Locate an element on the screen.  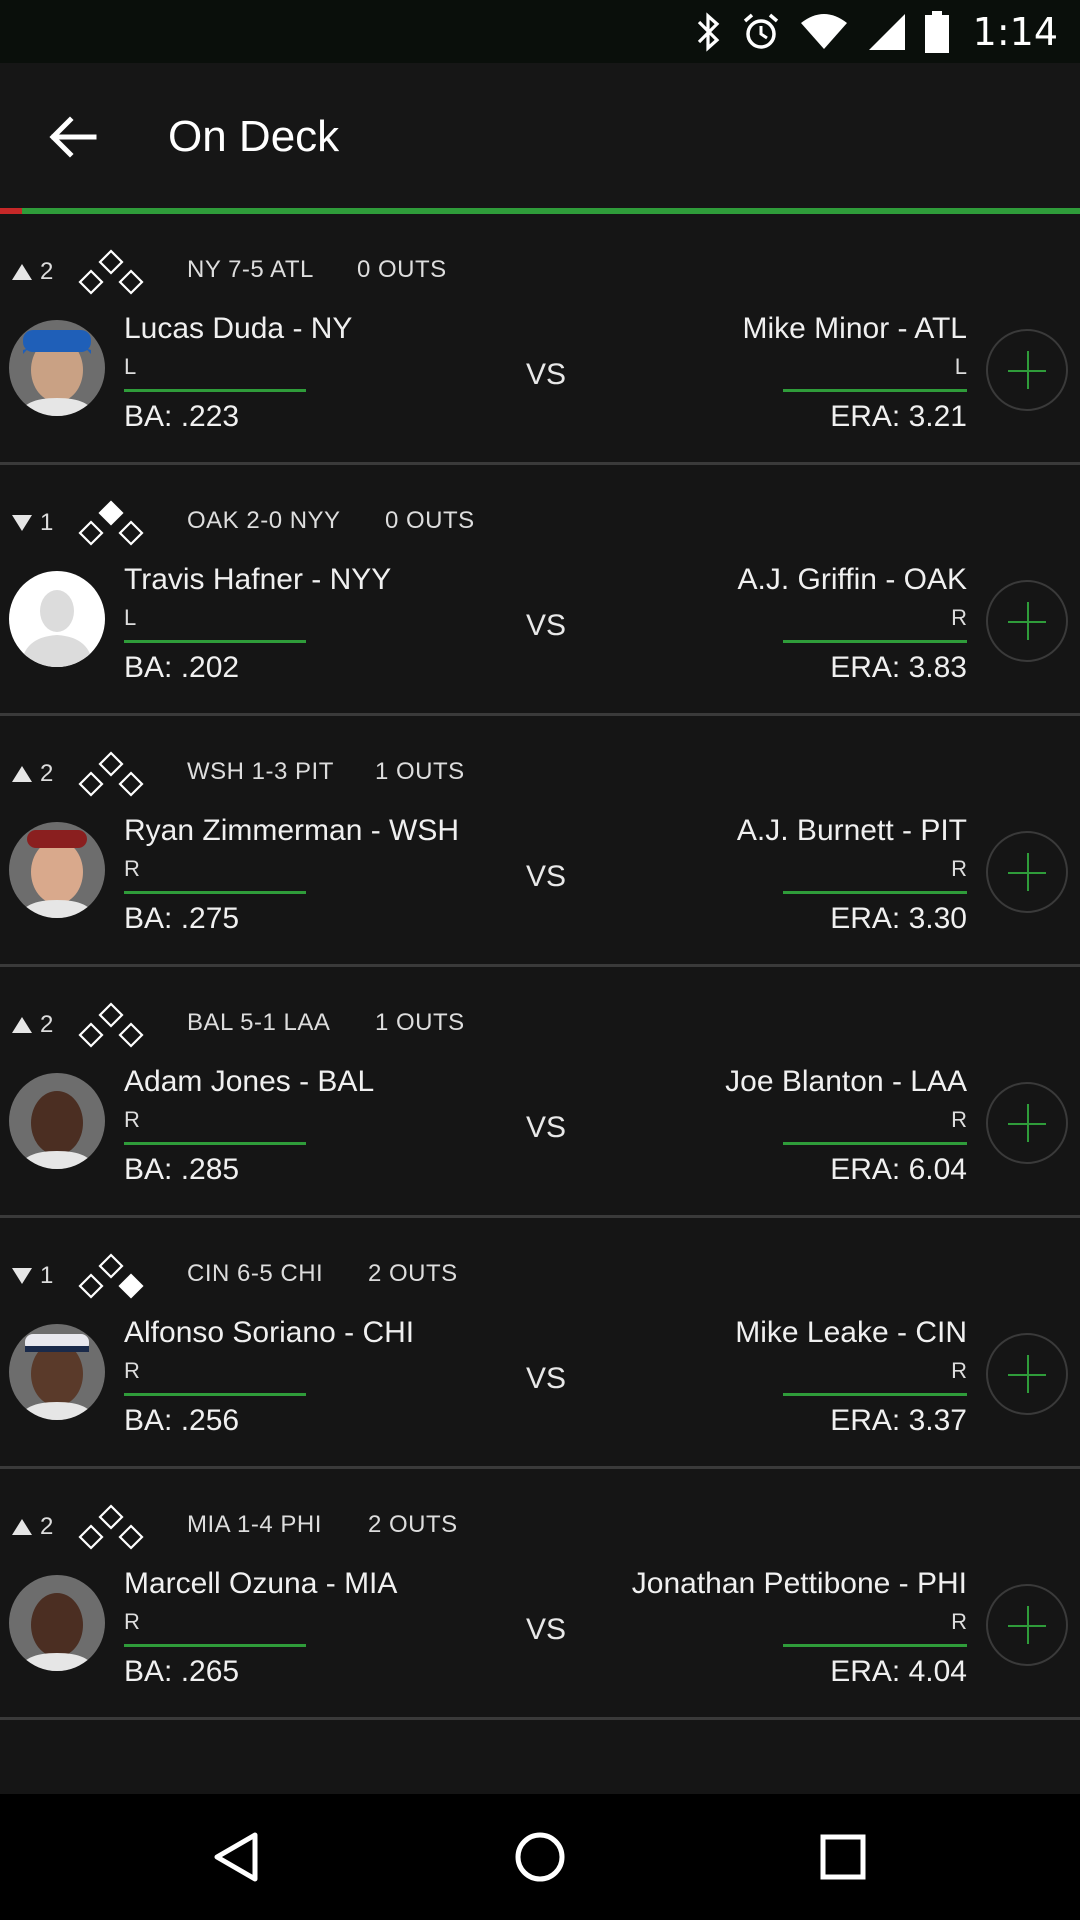
game-score: BAL 5-1 LAA is located at coordinates (259, 1022).